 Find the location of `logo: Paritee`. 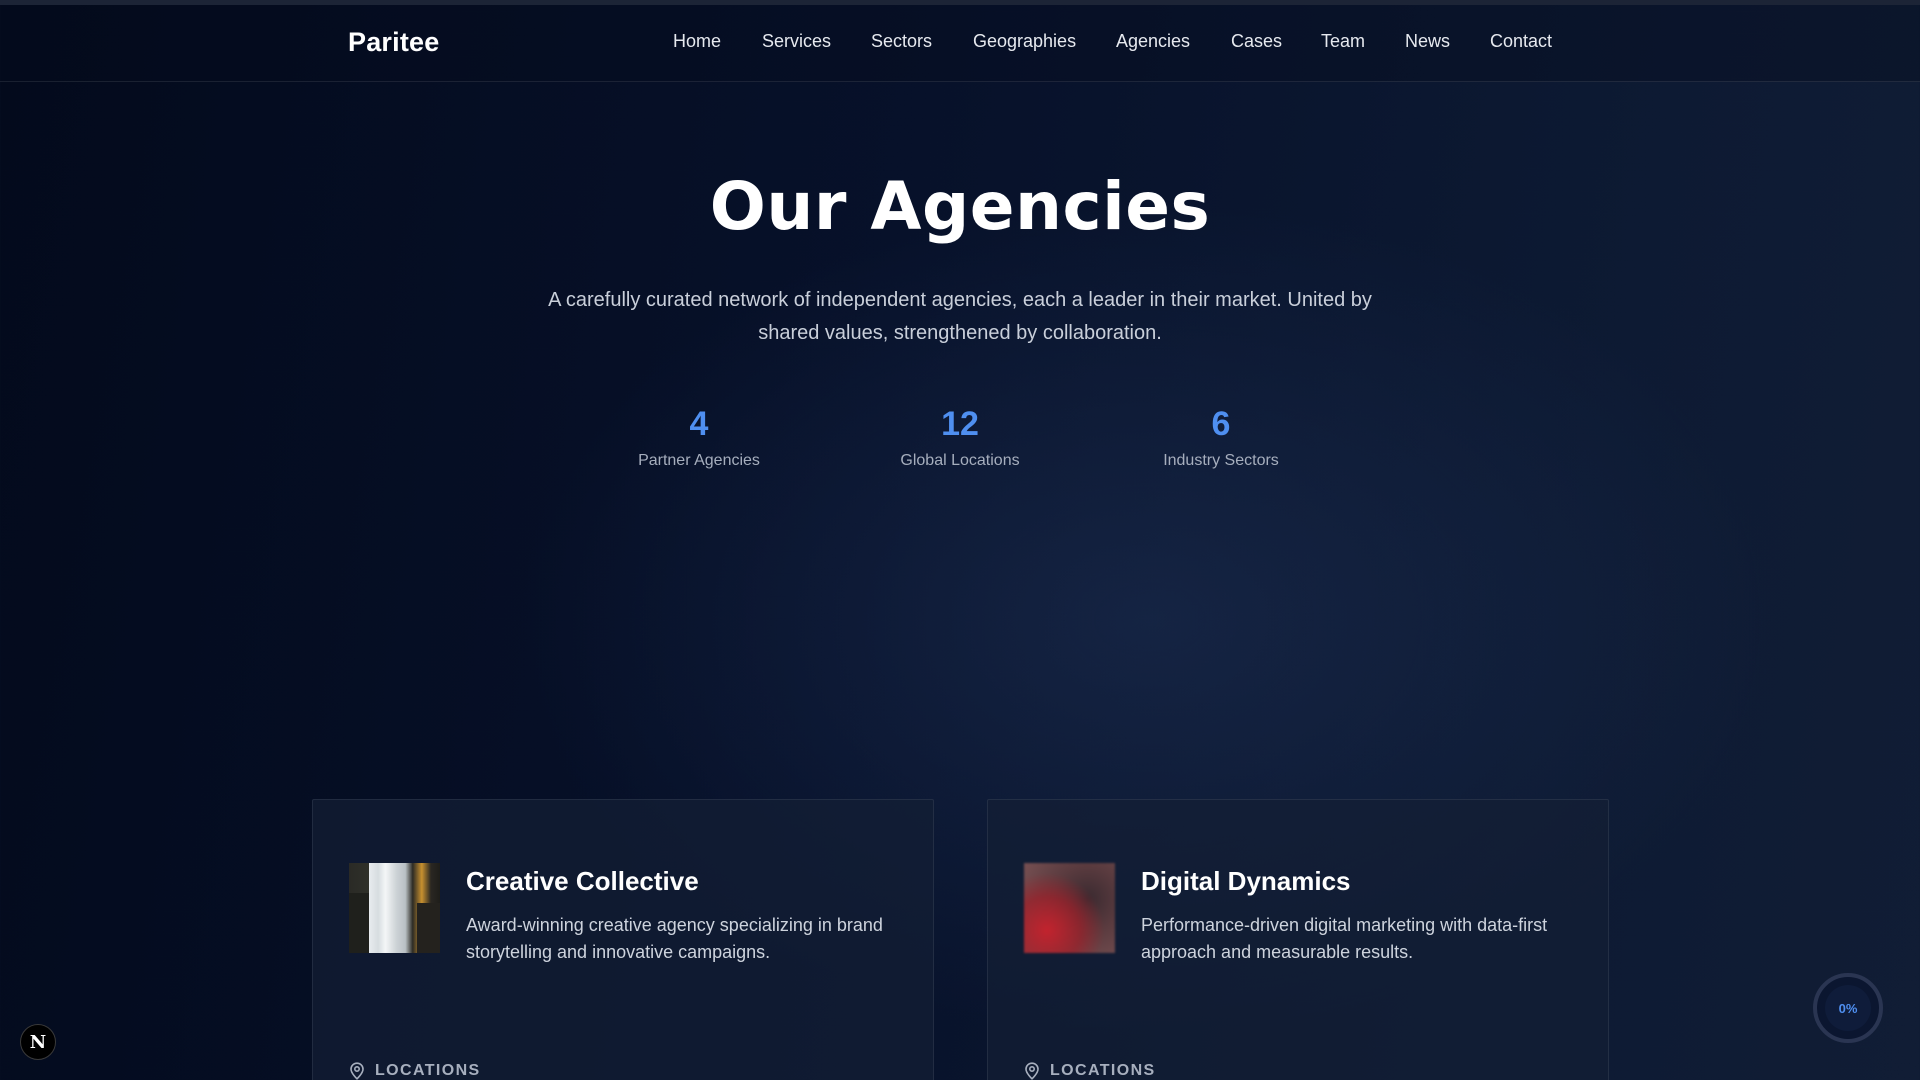

logo: Paritee is located at coordinates (393, 42).